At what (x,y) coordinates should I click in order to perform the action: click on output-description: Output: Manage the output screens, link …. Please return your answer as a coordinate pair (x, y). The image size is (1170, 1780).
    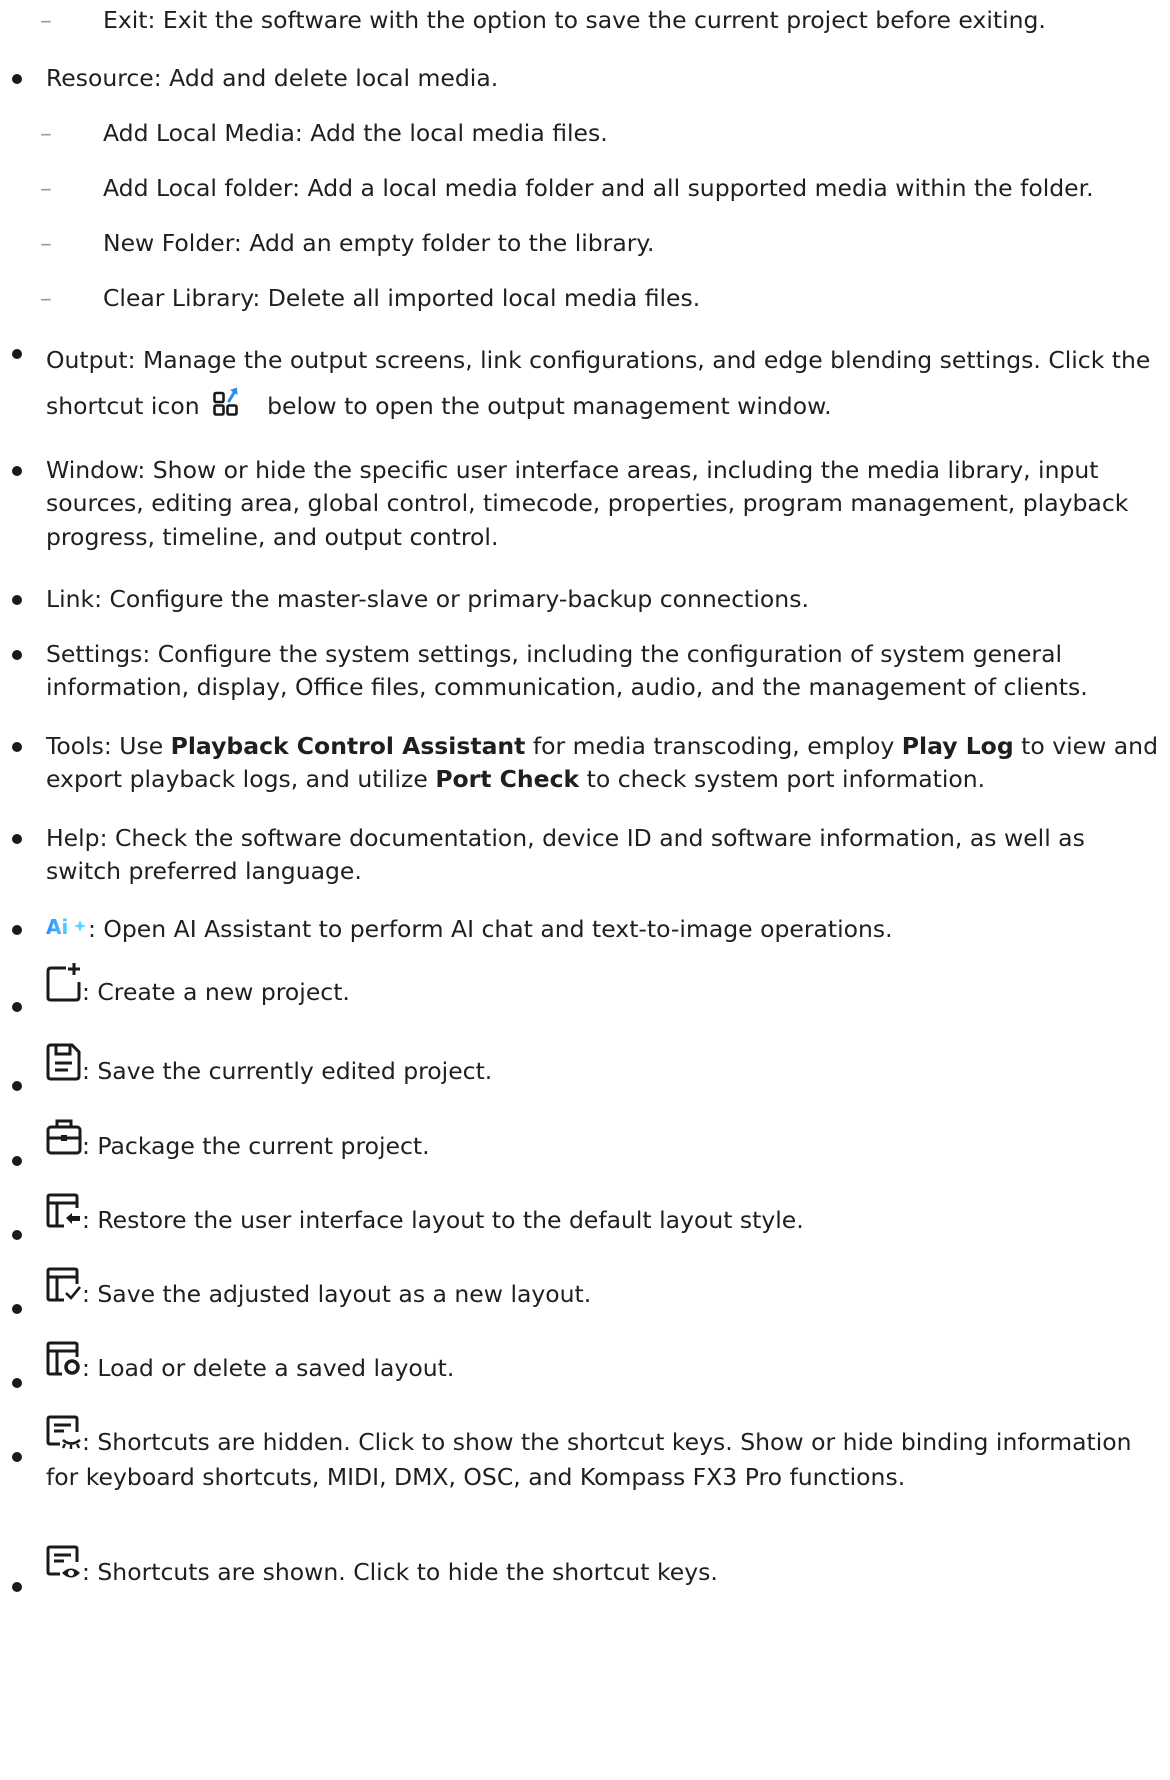
    Looking at the image, I should click on (604, 384).